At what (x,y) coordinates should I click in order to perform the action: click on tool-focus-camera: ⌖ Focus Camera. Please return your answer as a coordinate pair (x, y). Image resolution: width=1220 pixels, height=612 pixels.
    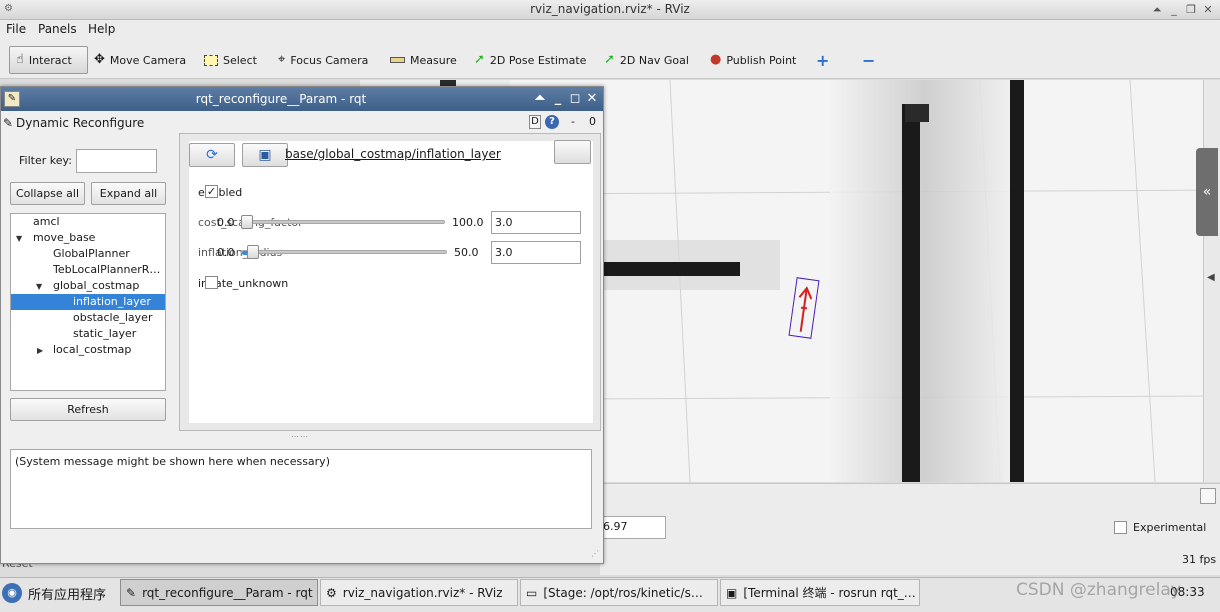
    Looking at the image, I should click on (323, 60).